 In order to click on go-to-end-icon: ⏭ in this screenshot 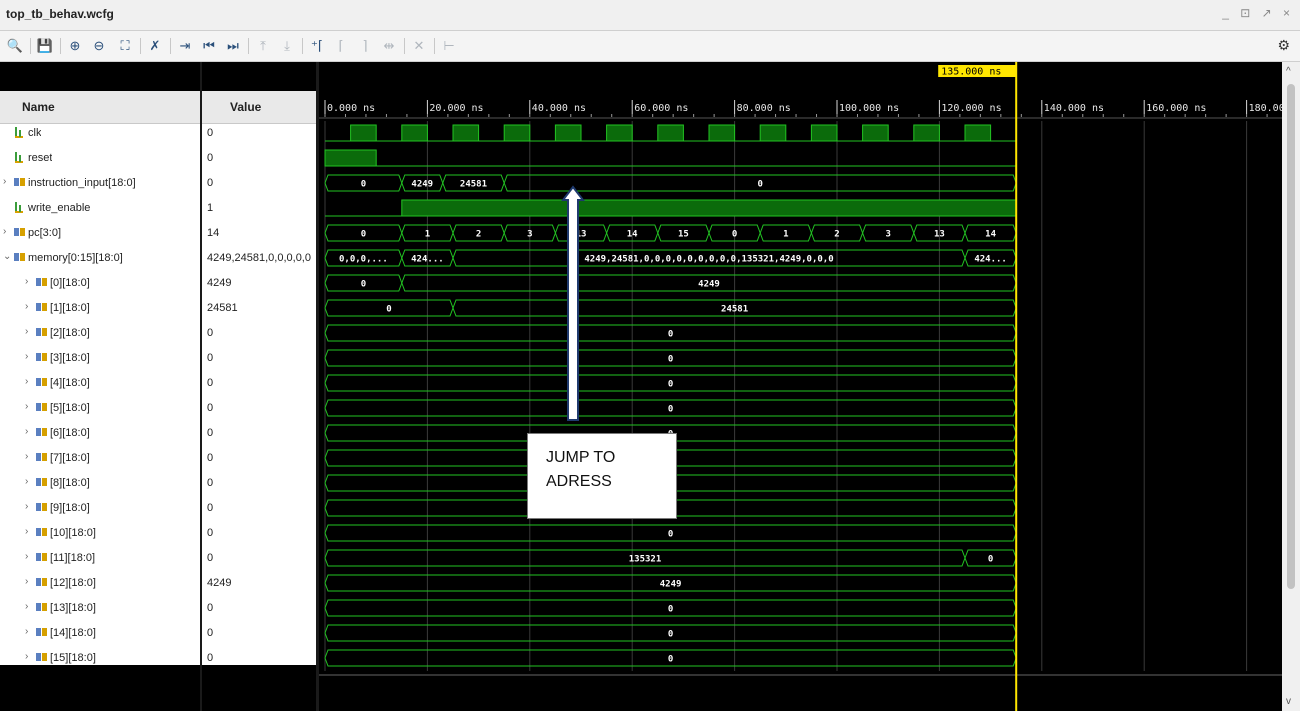, I will do `click(233, 46)`.